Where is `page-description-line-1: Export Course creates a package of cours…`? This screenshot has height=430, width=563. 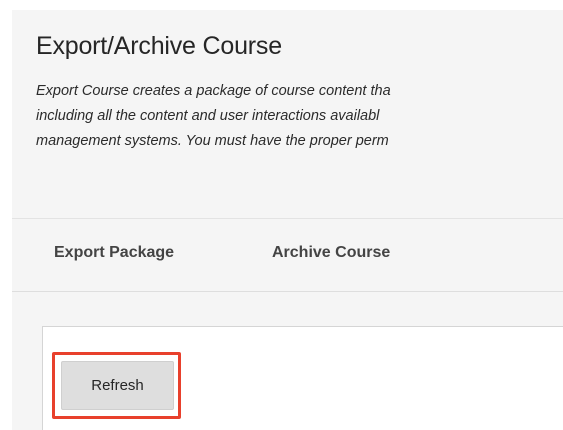 page-description-line-1: Export Course creates a package of cours… is located at coordinates (213, 91).